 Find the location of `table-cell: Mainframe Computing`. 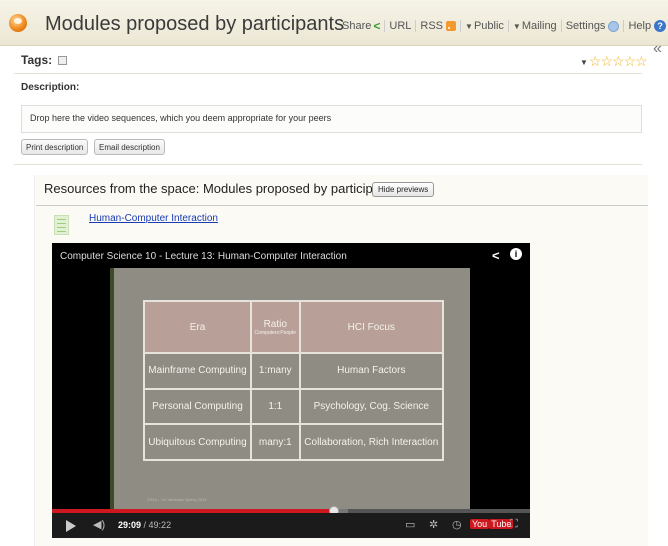

table-cell: Mainframe Computing is located at coordinates (197, 371).